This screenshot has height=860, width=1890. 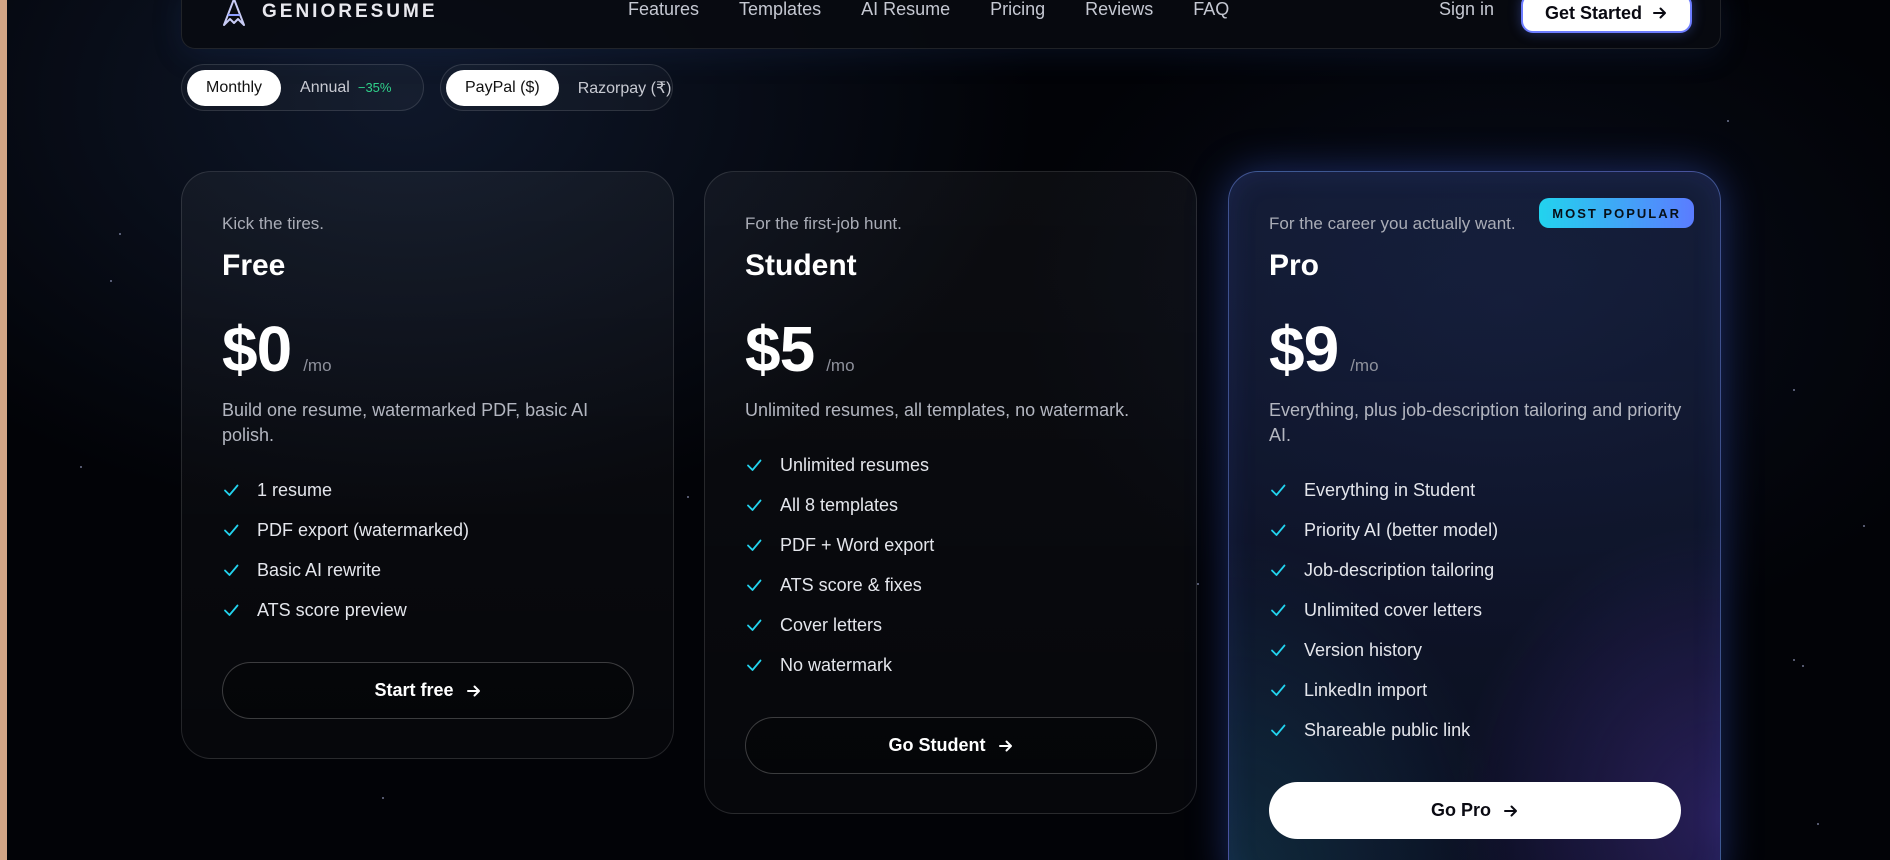 I want to click on feature-item: Unlimited cover letters, so click(x=1383, y=610).